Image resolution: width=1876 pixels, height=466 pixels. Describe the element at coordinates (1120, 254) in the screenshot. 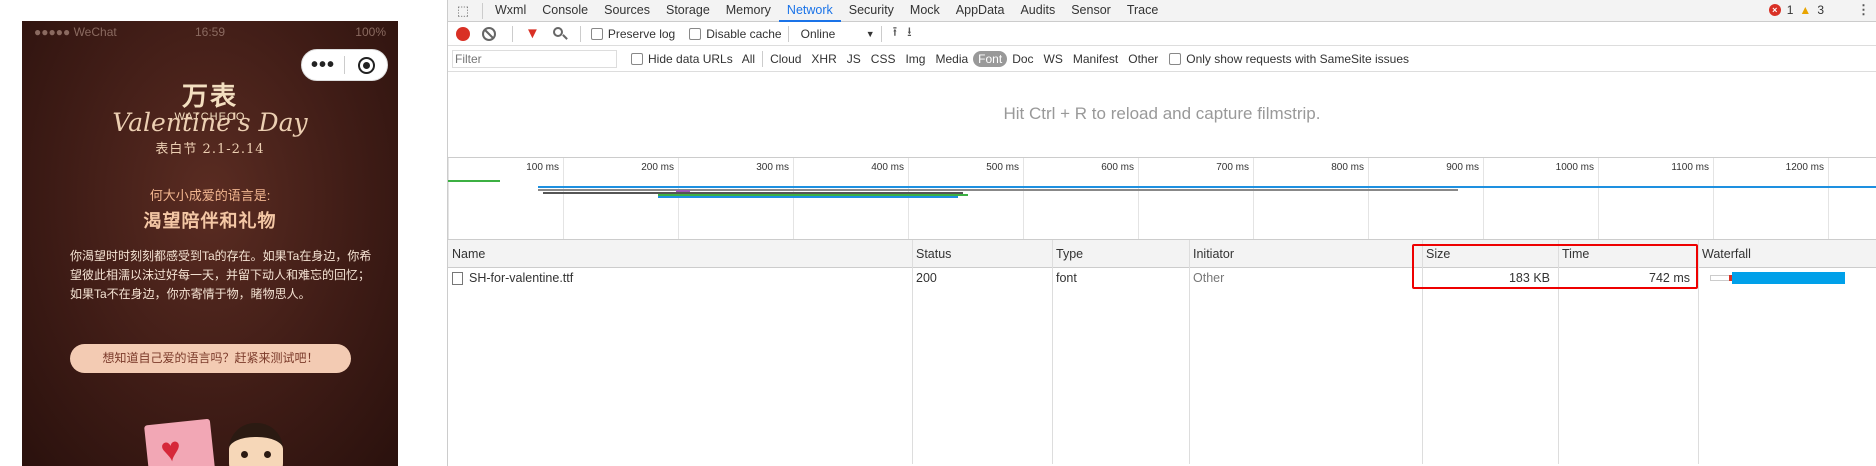

I see `column-header-type: Type` at that location.